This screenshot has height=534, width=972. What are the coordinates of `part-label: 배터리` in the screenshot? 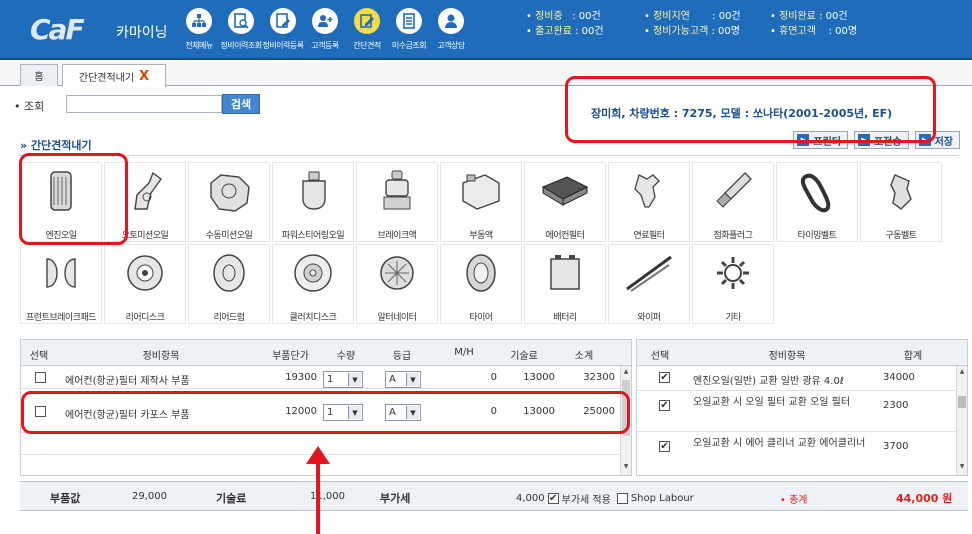 It's located at (565, 318).